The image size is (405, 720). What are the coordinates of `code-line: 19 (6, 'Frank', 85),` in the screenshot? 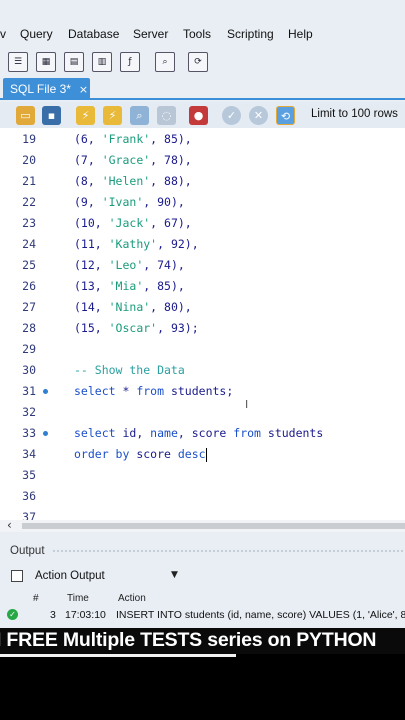 It's located at (202, 139).